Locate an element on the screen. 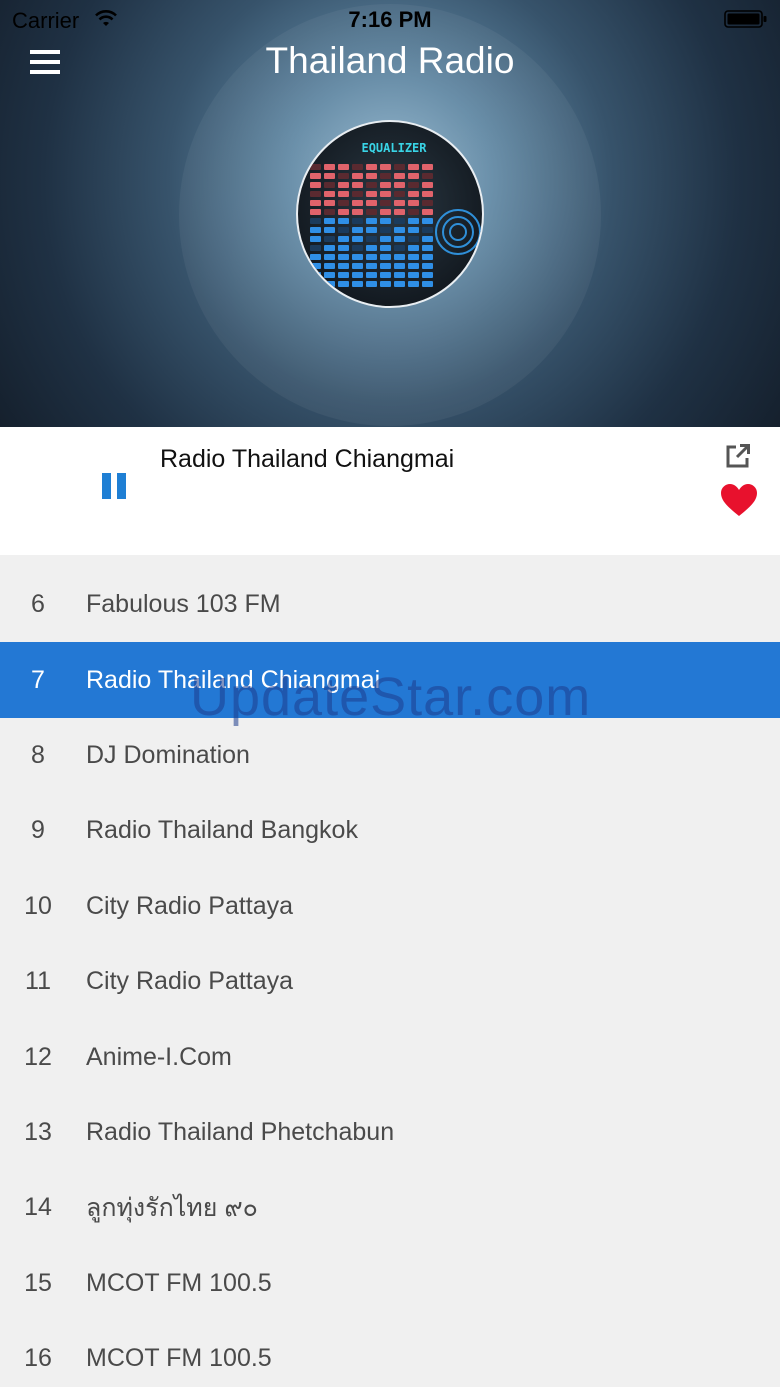  status-bar: Carrier 7:16 PM is located at coordinates (390, 20).